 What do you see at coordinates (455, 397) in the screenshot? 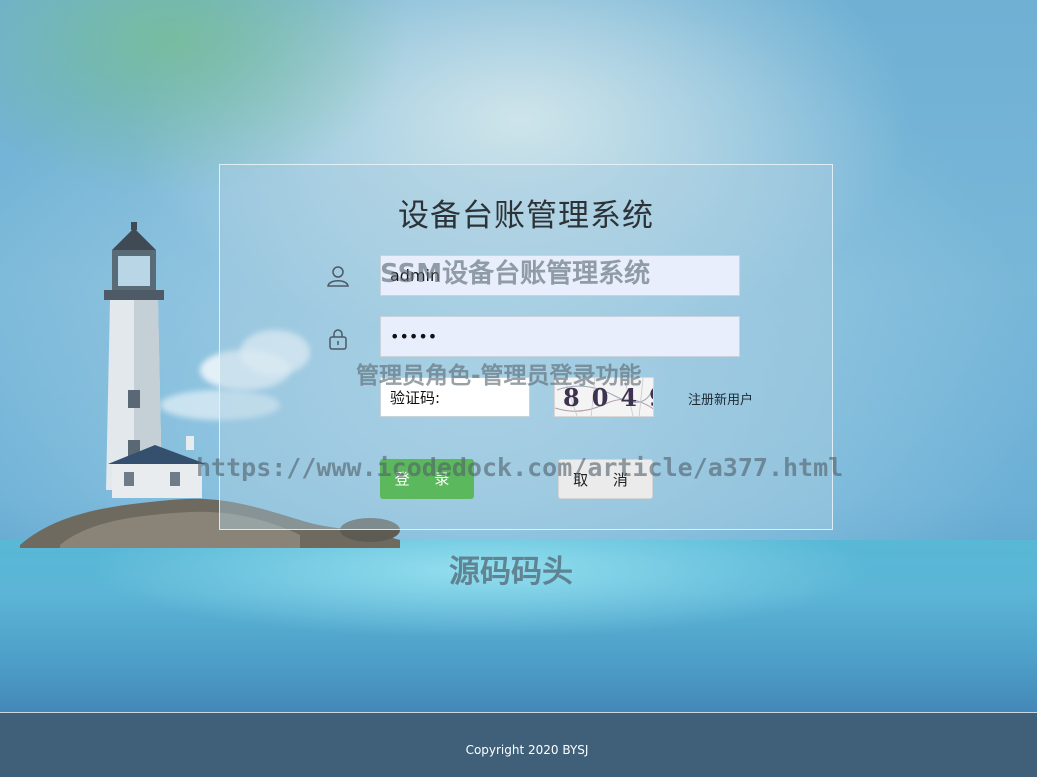
I see `captcha-input` at bounding box center [455, 397].